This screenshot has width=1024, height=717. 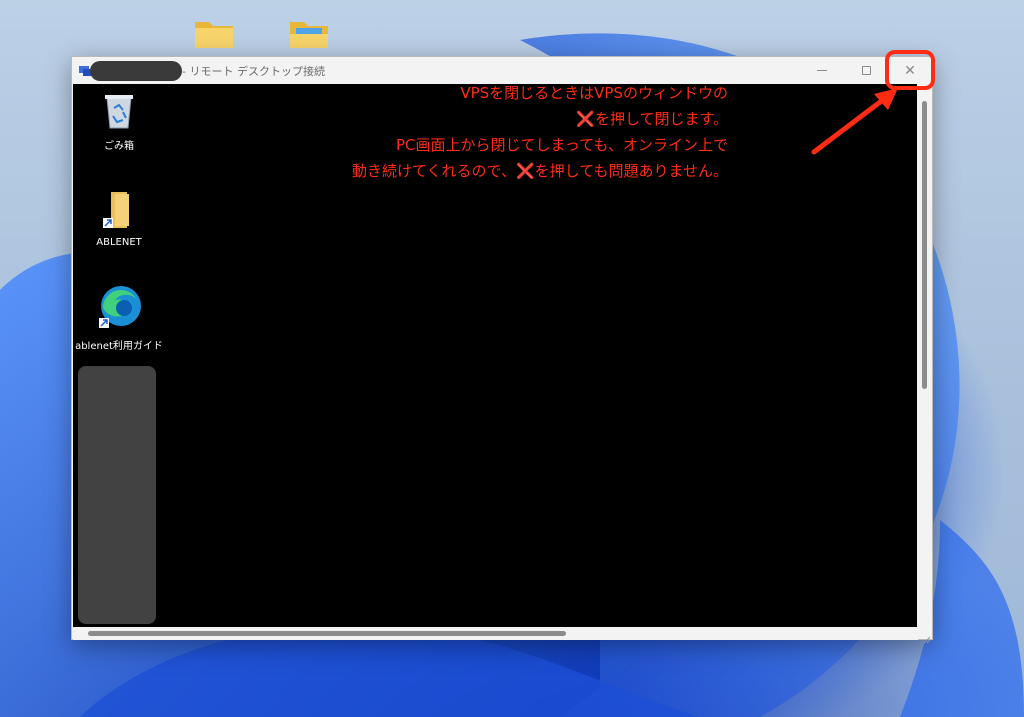 I want to click on annotation-line-4: 動き続けてくれるので、❌を押しても問題ありません。, so click(x=489, y=171).